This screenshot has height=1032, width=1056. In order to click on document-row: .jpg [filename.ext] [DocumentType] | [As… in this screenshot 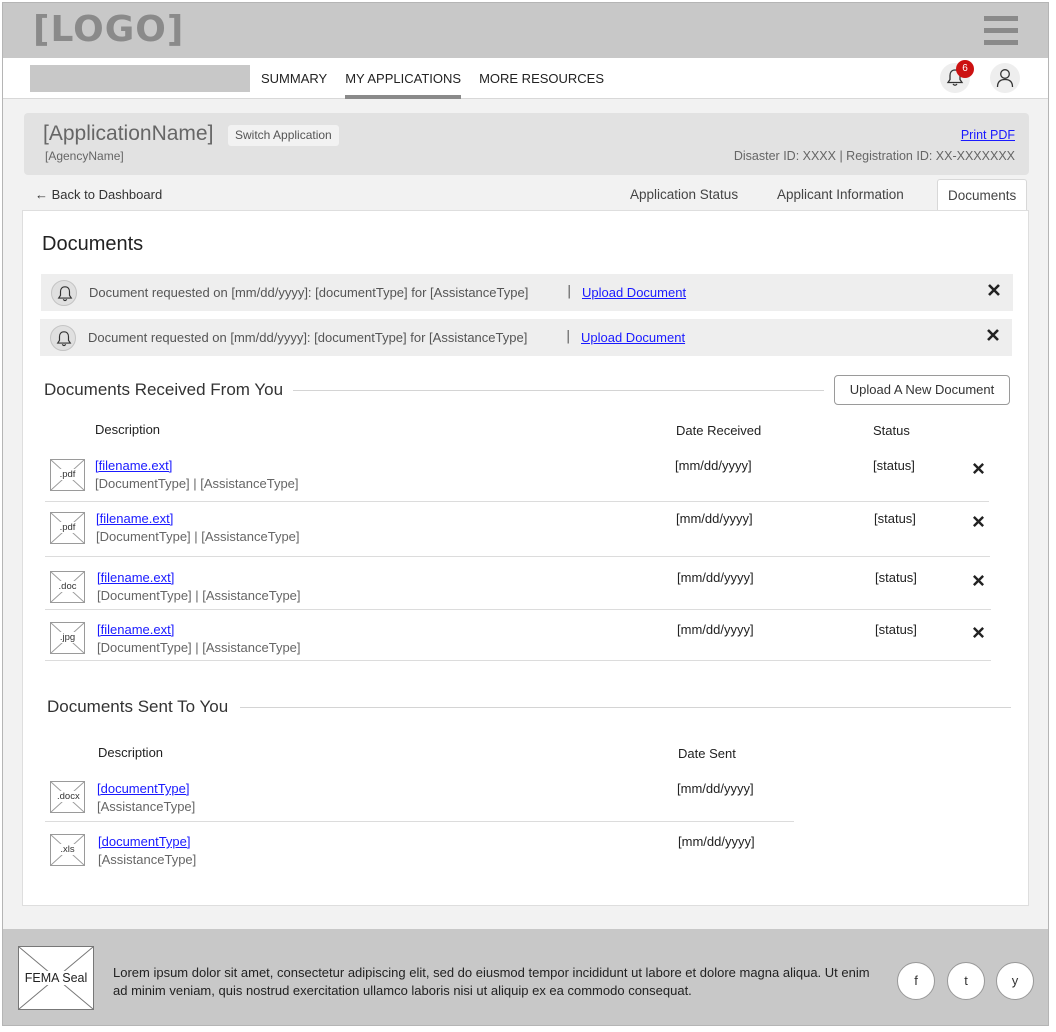, I will do `click(518, 641)`.